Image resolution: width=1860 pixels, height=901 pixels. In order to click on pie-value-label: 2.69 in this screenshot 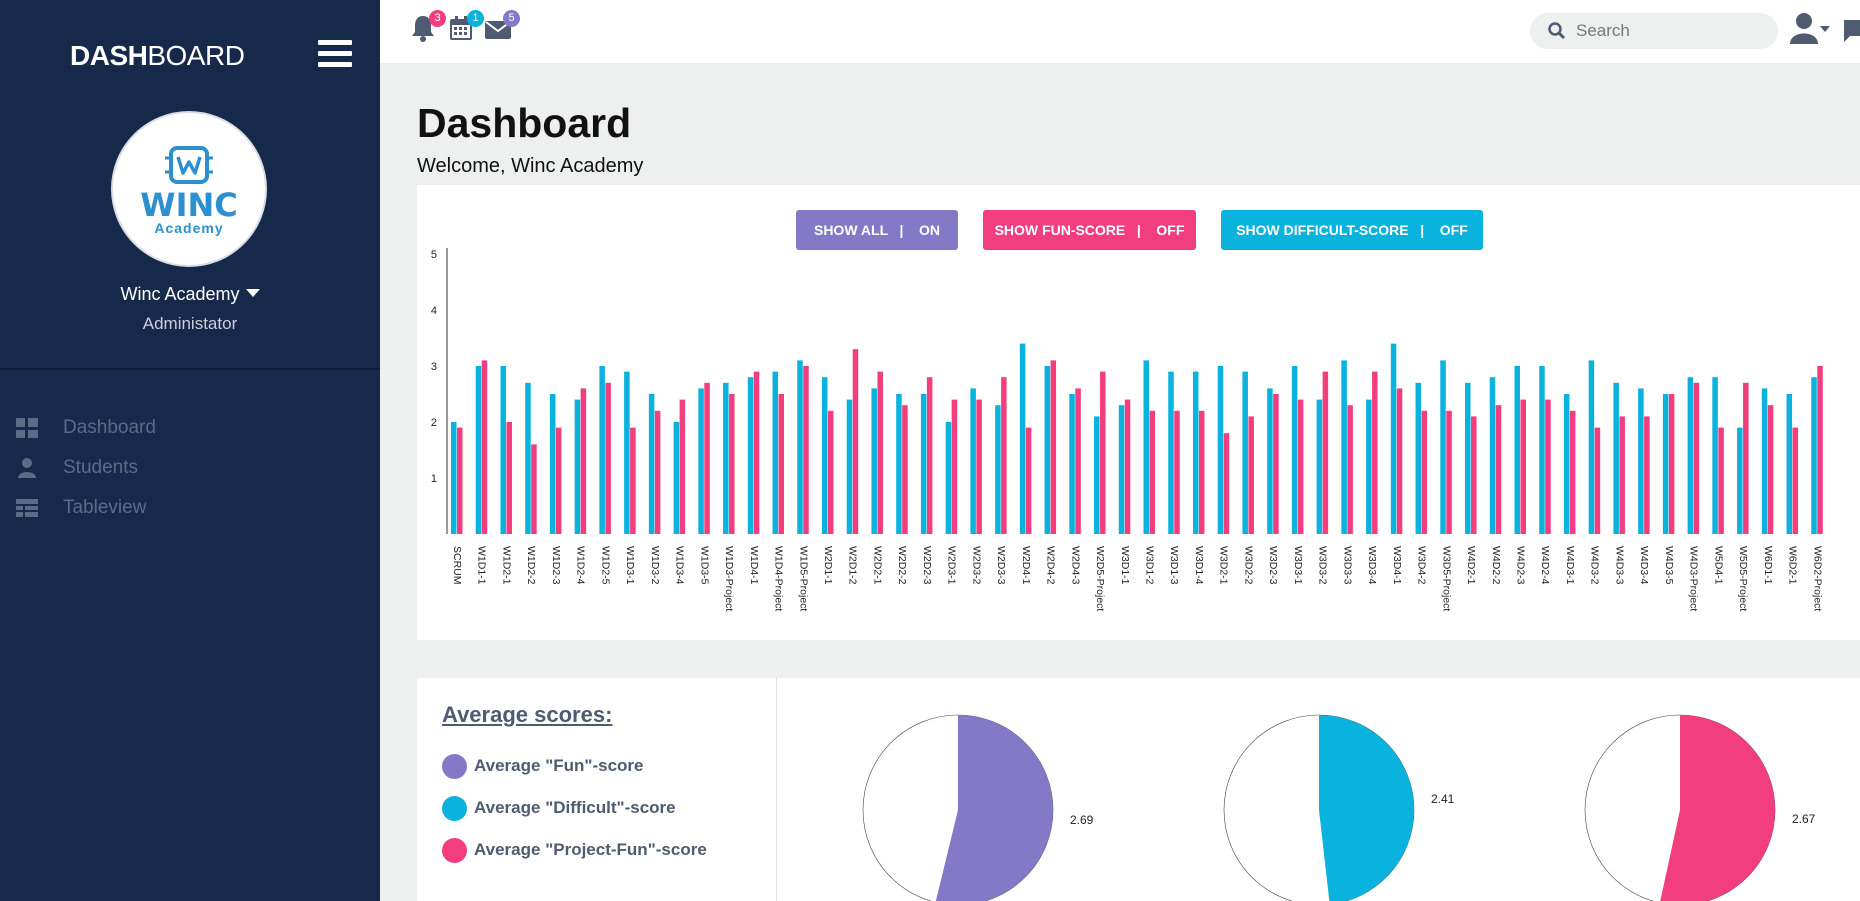, I will do `click(1082, 820)`.